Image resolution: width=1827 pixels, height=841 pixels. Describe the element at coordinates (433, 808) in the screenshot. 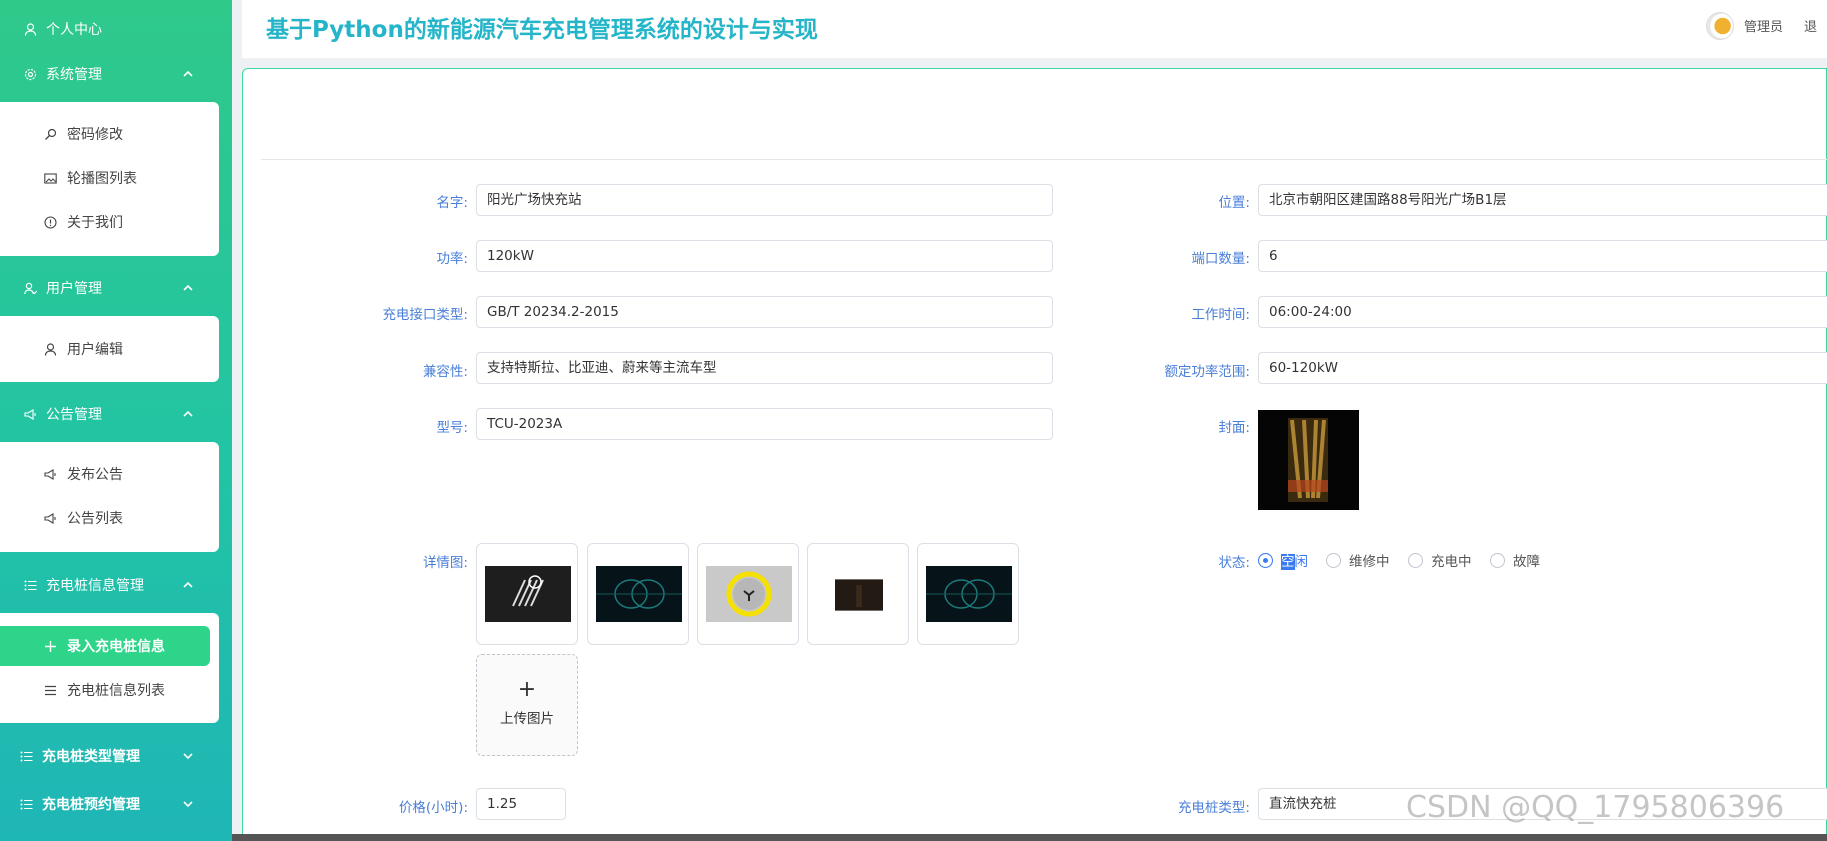

I see `price-label: 价格(小时):` at that location.